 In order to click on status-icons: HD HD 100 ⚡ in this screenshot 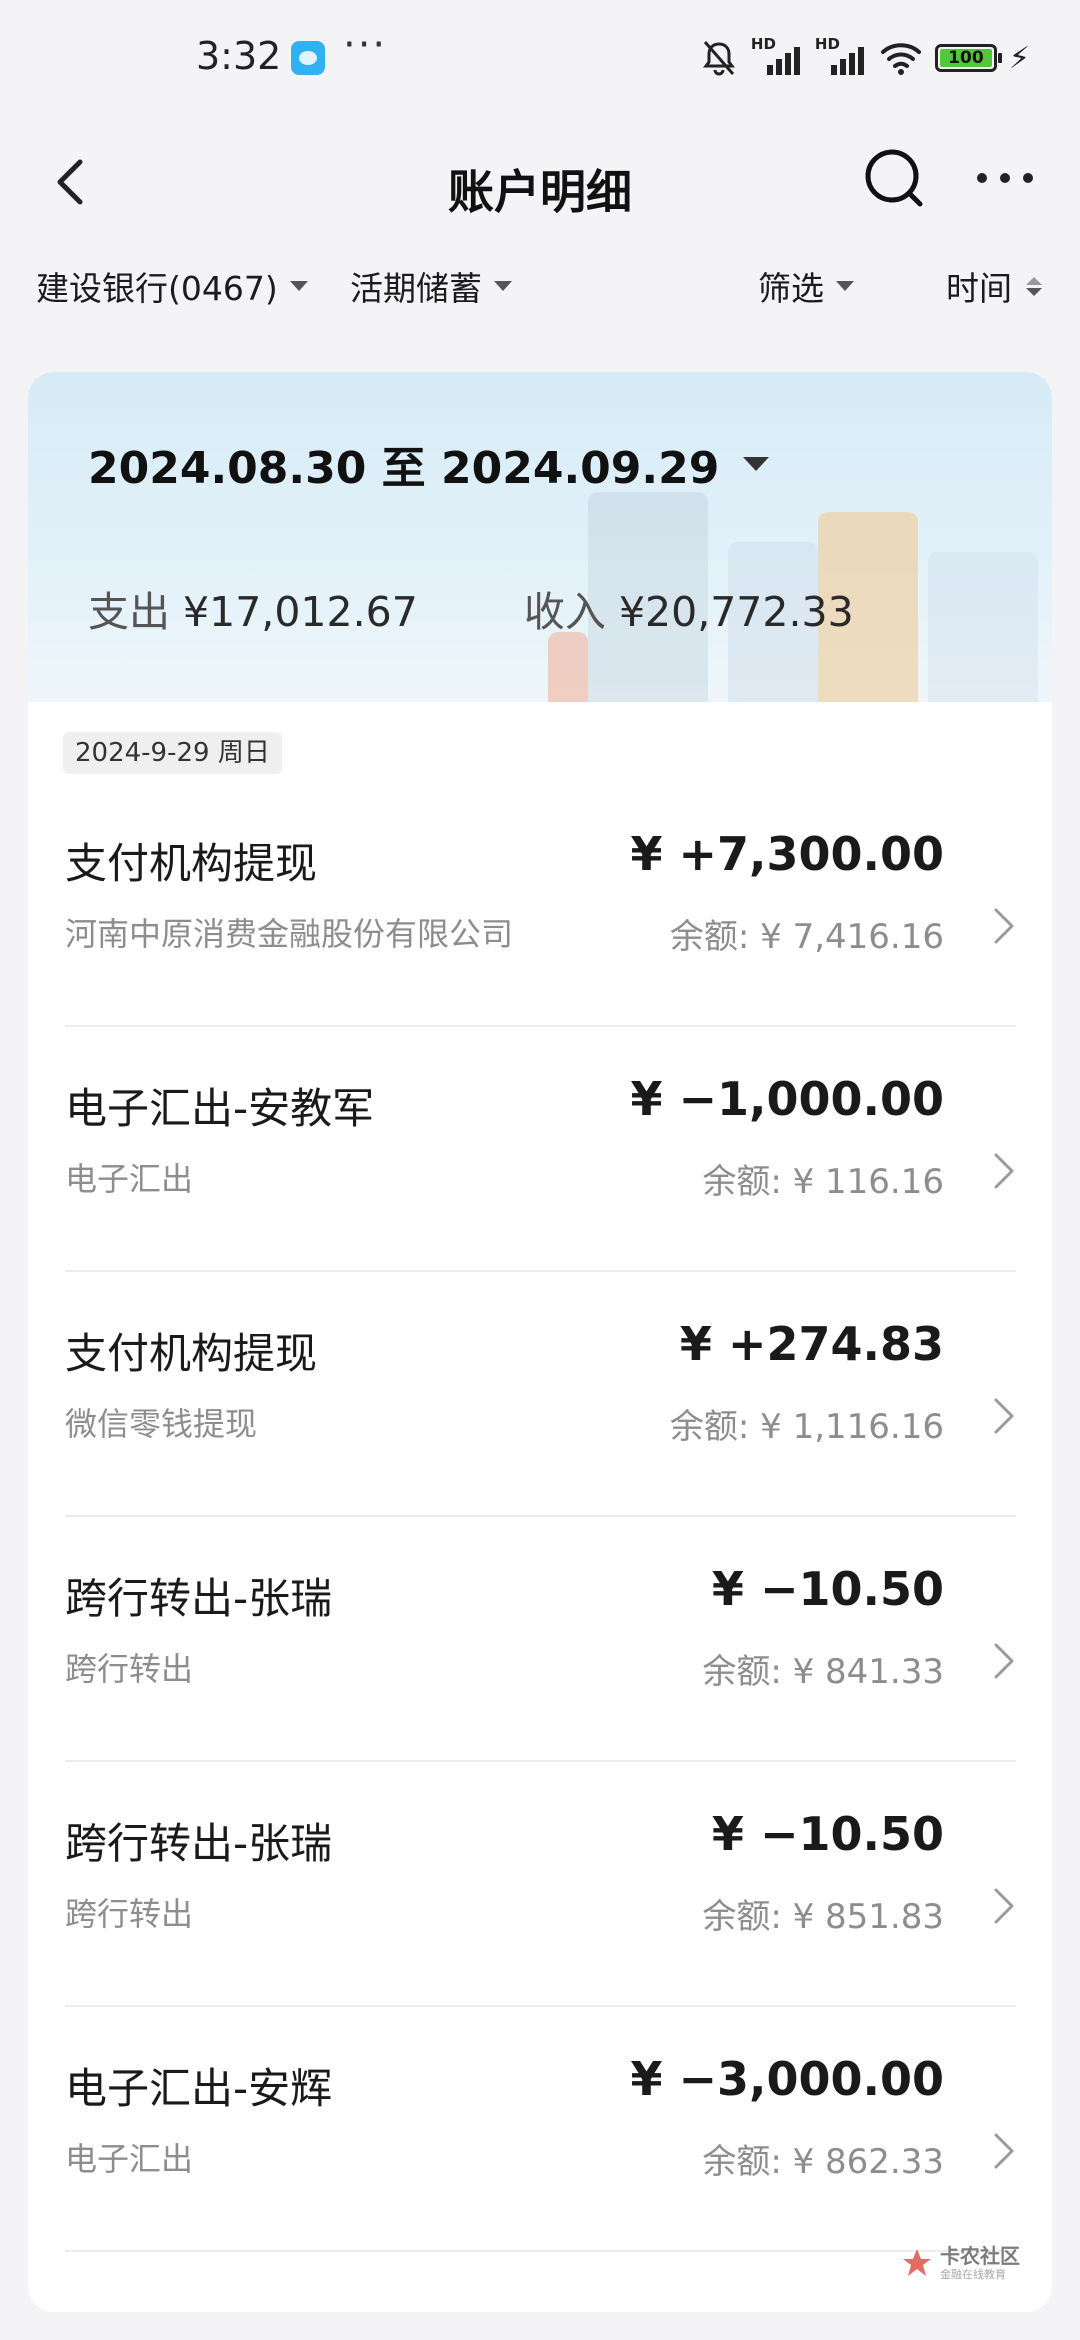, I will do `click(864, 57)`.